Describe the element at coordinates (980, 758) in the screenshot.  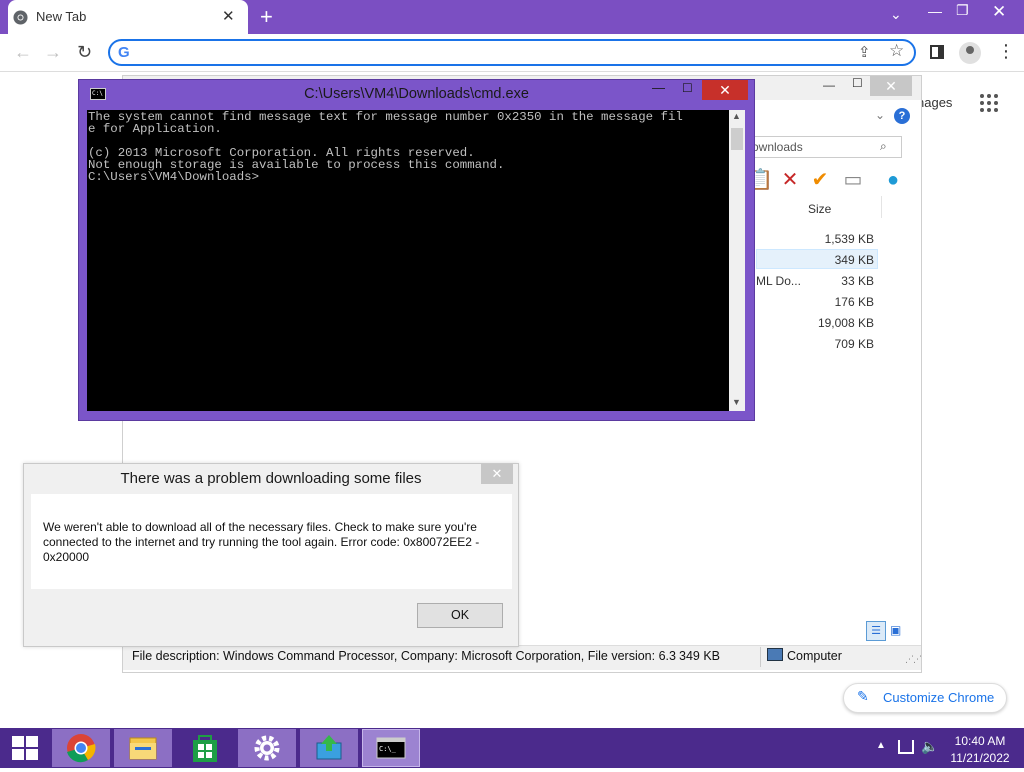
I see `clock-date: 11/21/2022` at that location.